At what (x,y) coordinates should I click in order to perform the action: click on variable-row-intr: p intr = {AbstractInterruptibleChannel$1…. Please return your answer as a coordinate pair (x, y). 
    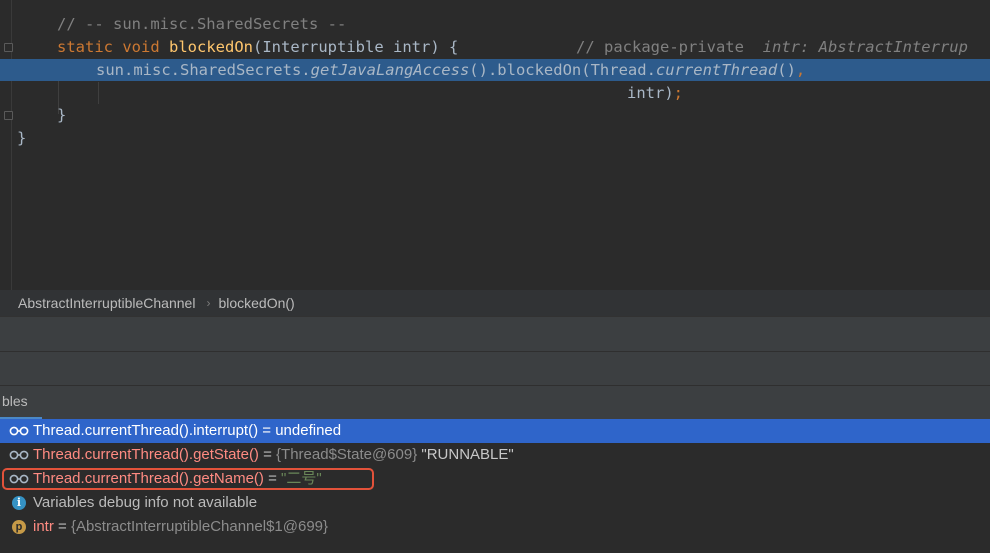
    Looking at the image, I should click on (495, 527).